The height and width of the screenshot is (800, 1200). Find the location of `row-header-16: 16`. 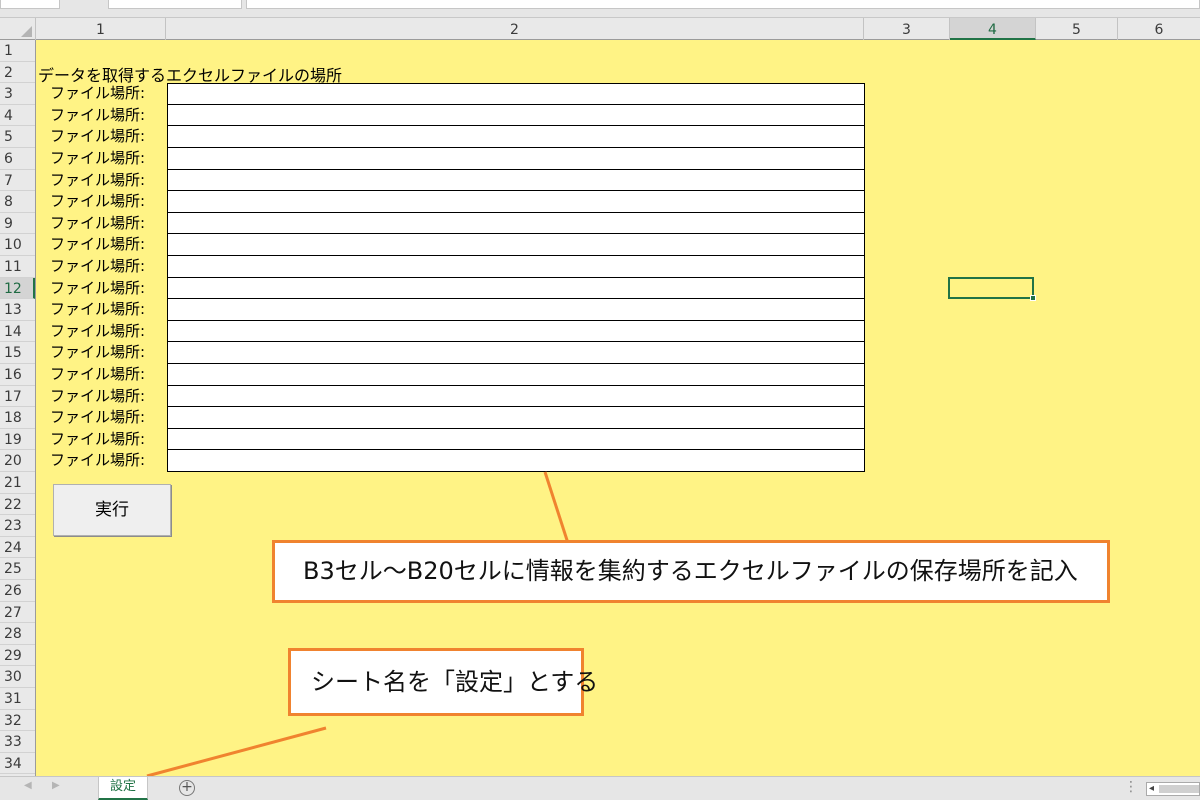

row-header-16: 16 is located at coordinates (17, 375).